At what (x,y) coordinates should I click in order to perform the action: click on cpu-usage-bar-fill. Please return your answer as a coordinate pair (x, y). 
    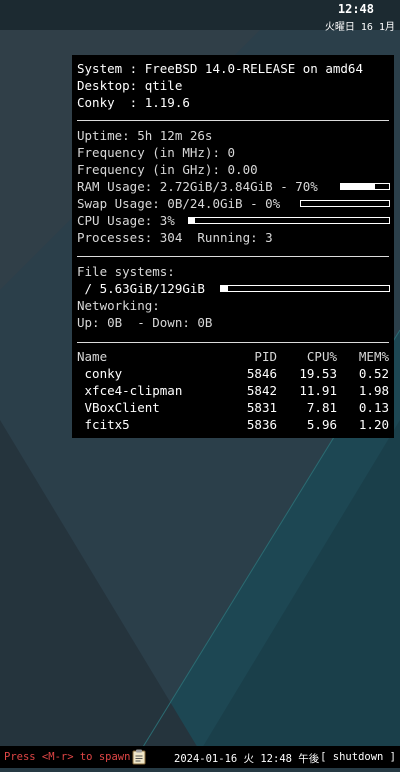
    Looking at the image, I should click on (192, 220).